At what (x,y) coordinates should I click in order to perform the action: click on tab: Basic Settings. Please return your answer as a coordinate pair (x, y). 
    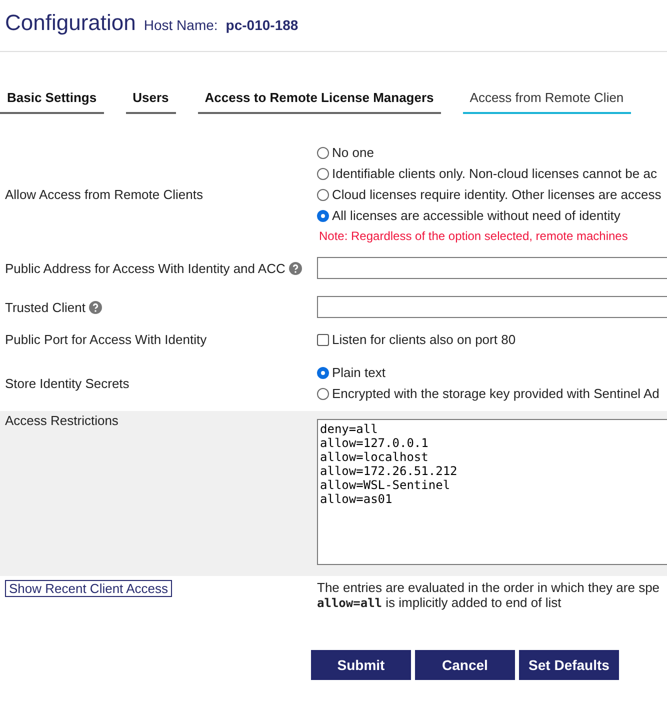
    Looking at the image, I should click on (52, 101).